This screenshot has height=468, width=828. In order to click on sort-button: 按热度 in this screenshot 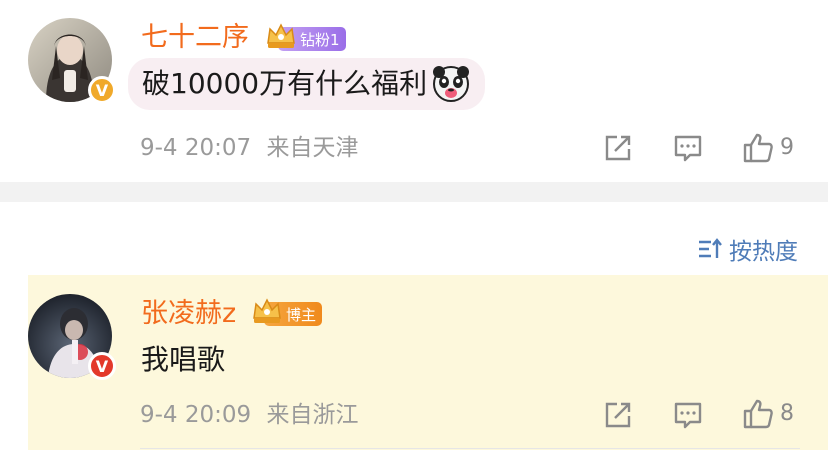, I will do `click(747, 249)`.